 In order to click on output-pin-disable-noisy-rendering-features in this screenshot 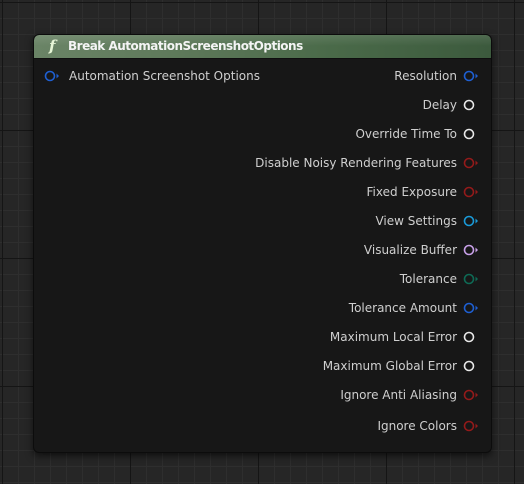, I will do `click(472, 163)`.